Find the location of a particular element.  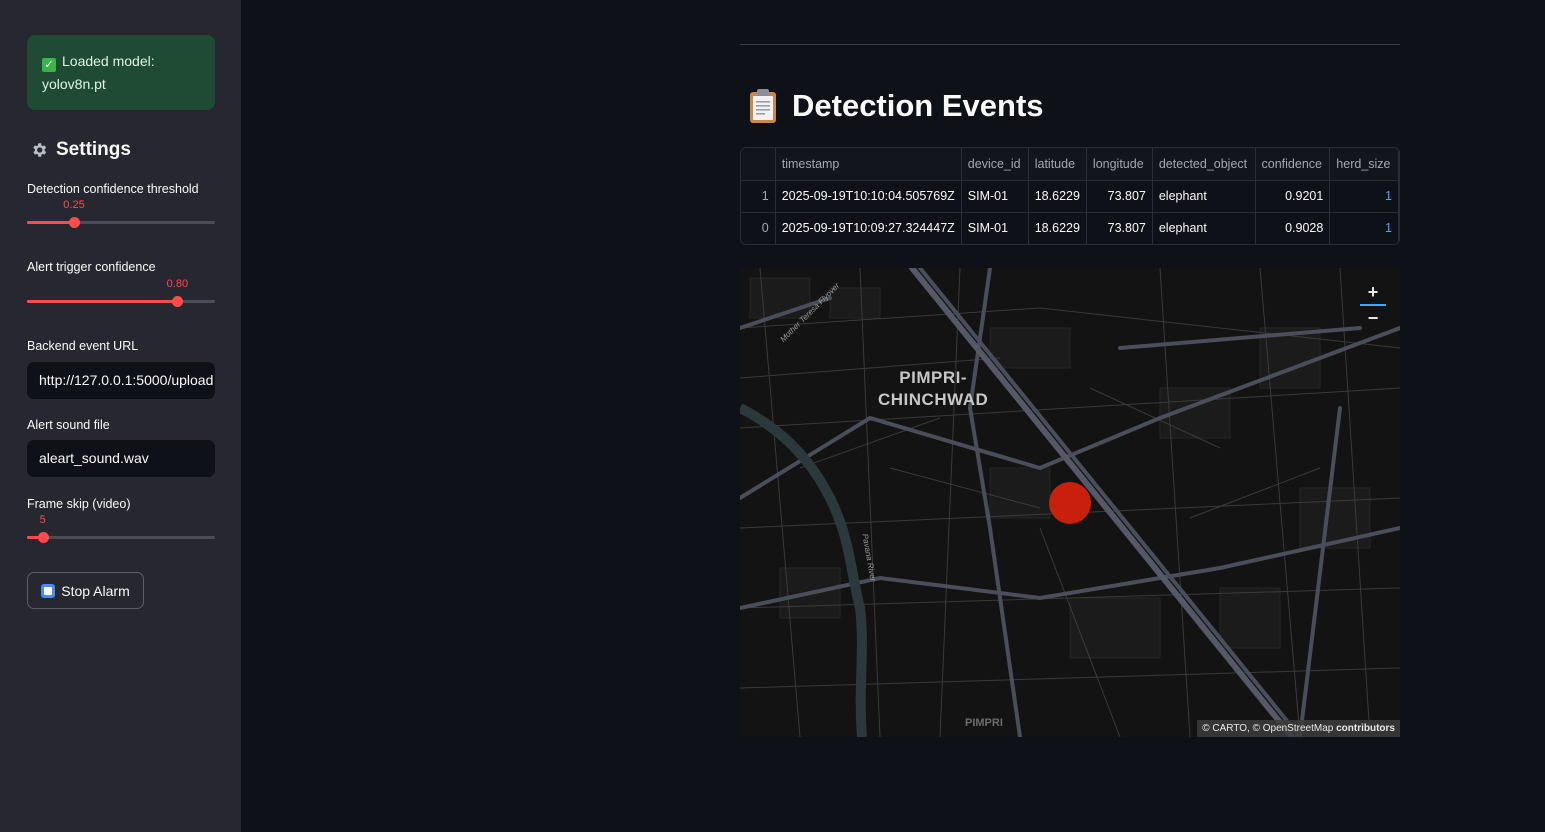

zoom-in-button: + is located at coordinates (1373, 293).